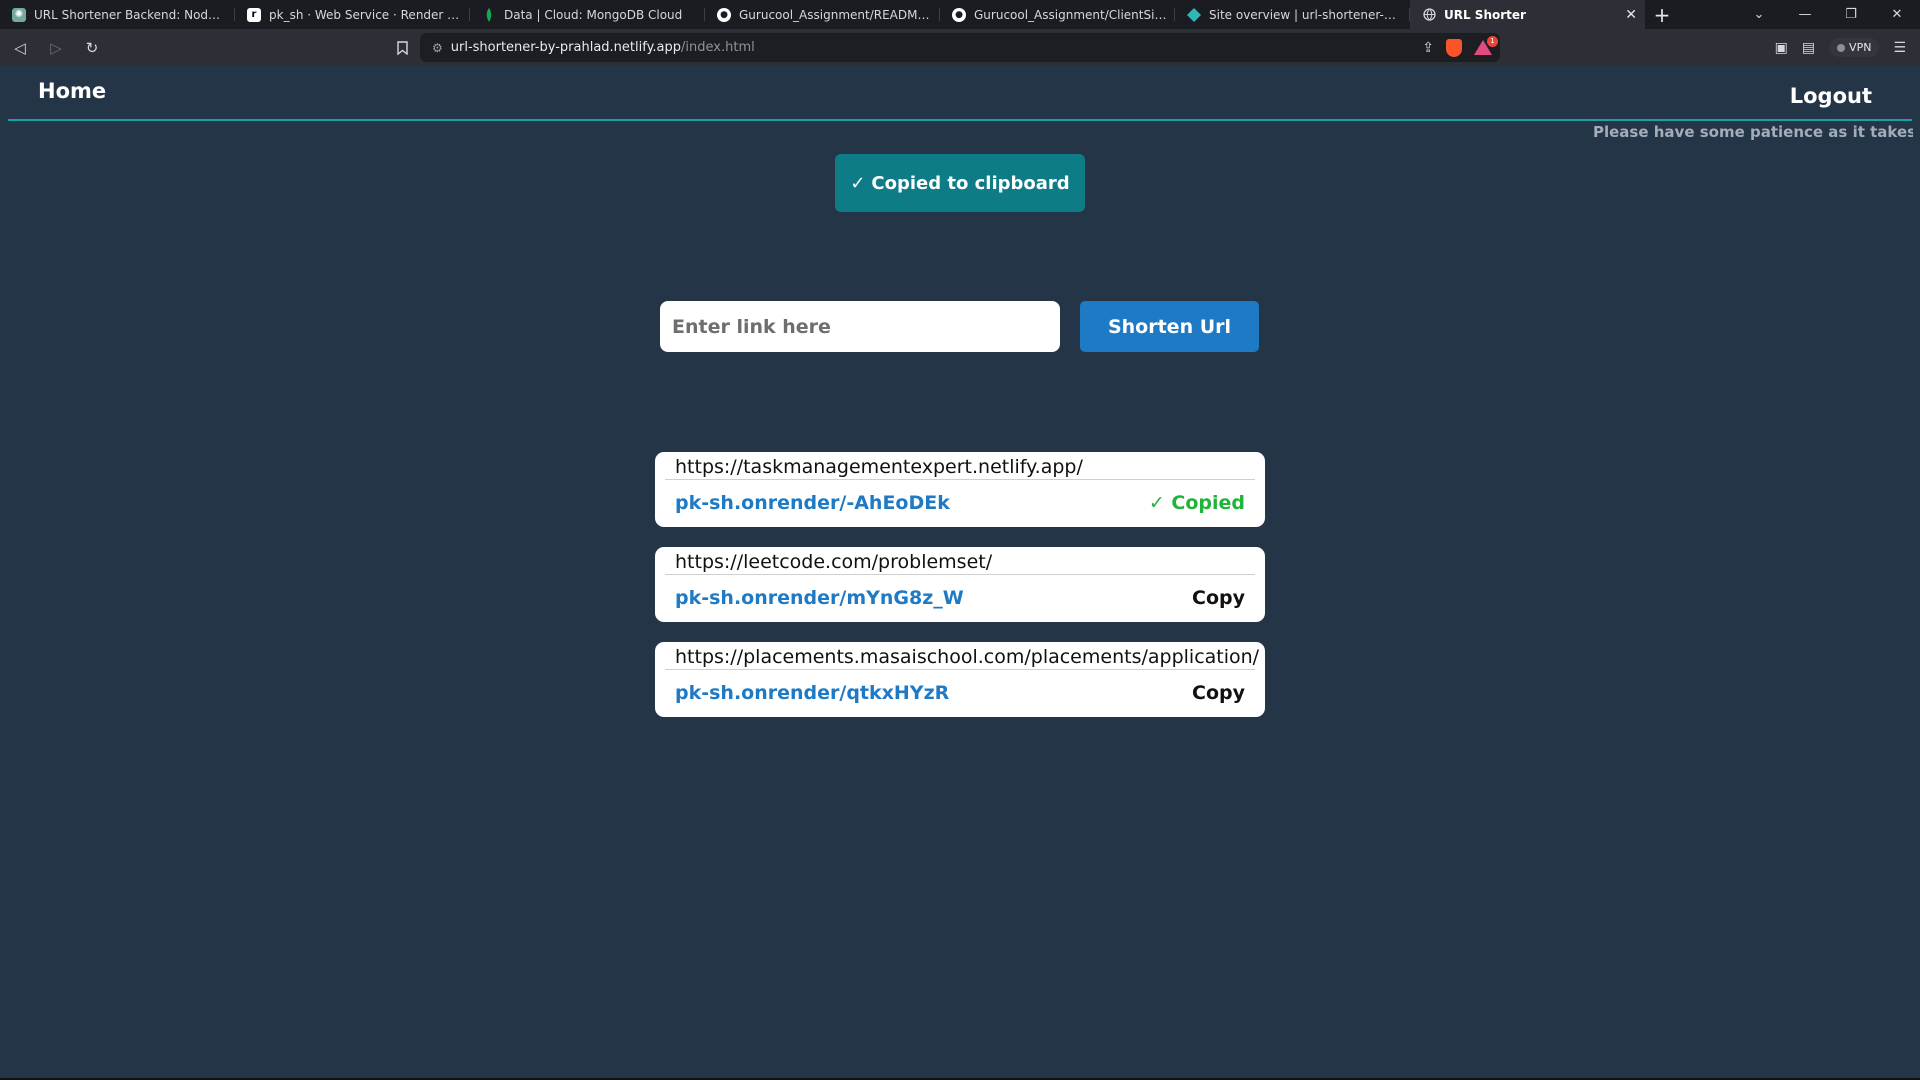  Describe the element at coordinates (1805, 14) in the screenshot. I see `minimize-icon: —` at that location.